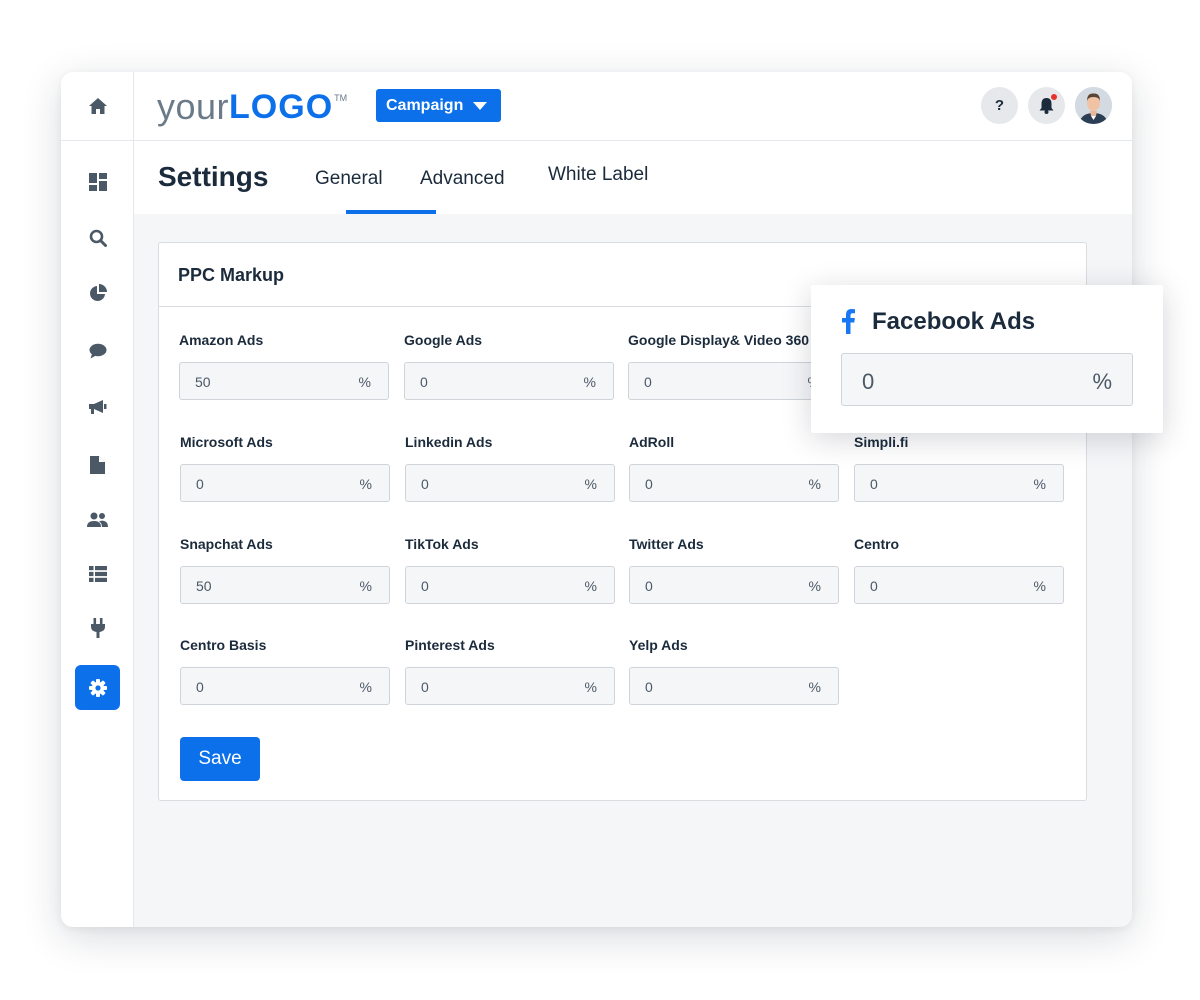  What do you see at coordinates (987, 379) in the screenshot?
I see `facebook-ads-input: 0 %` at bounding box center [987, 379].